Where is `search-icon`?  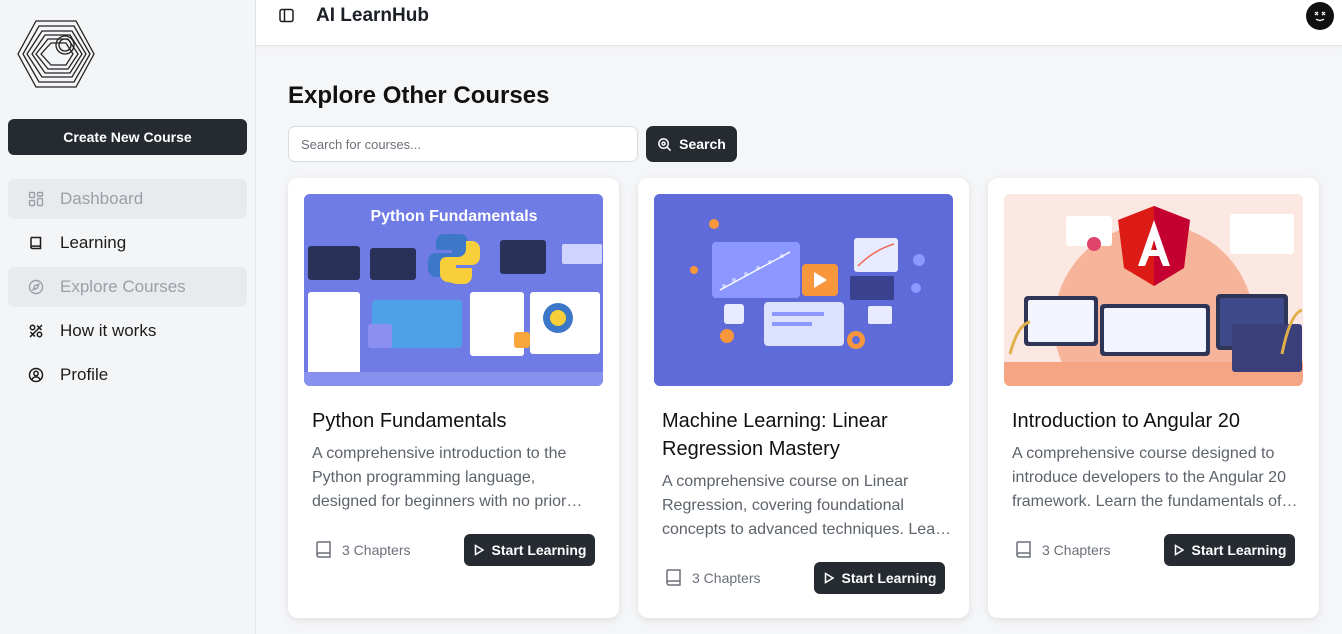 search-icon is located at coordinates (665, 144).